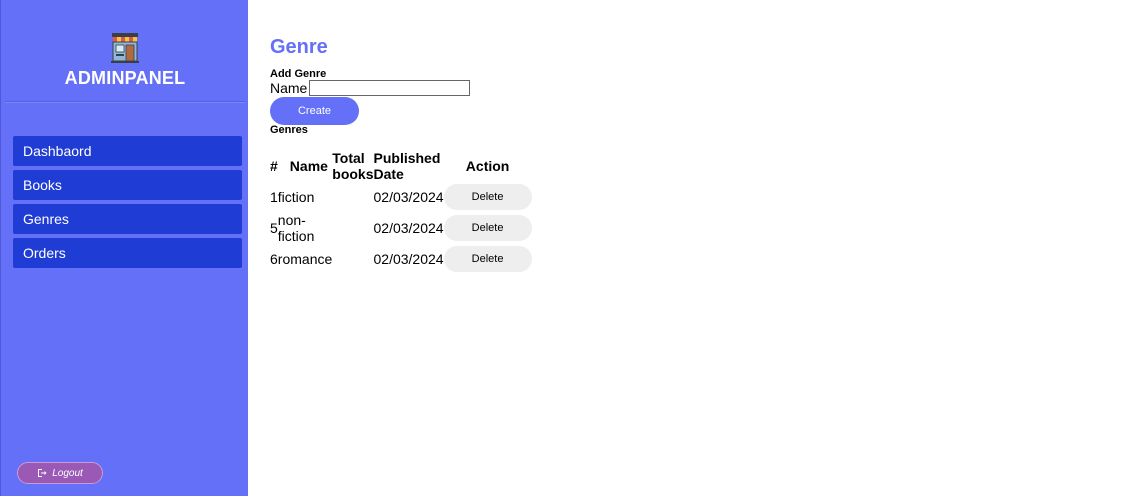  I want to click on logout-button: Logout, so click(60, 473).